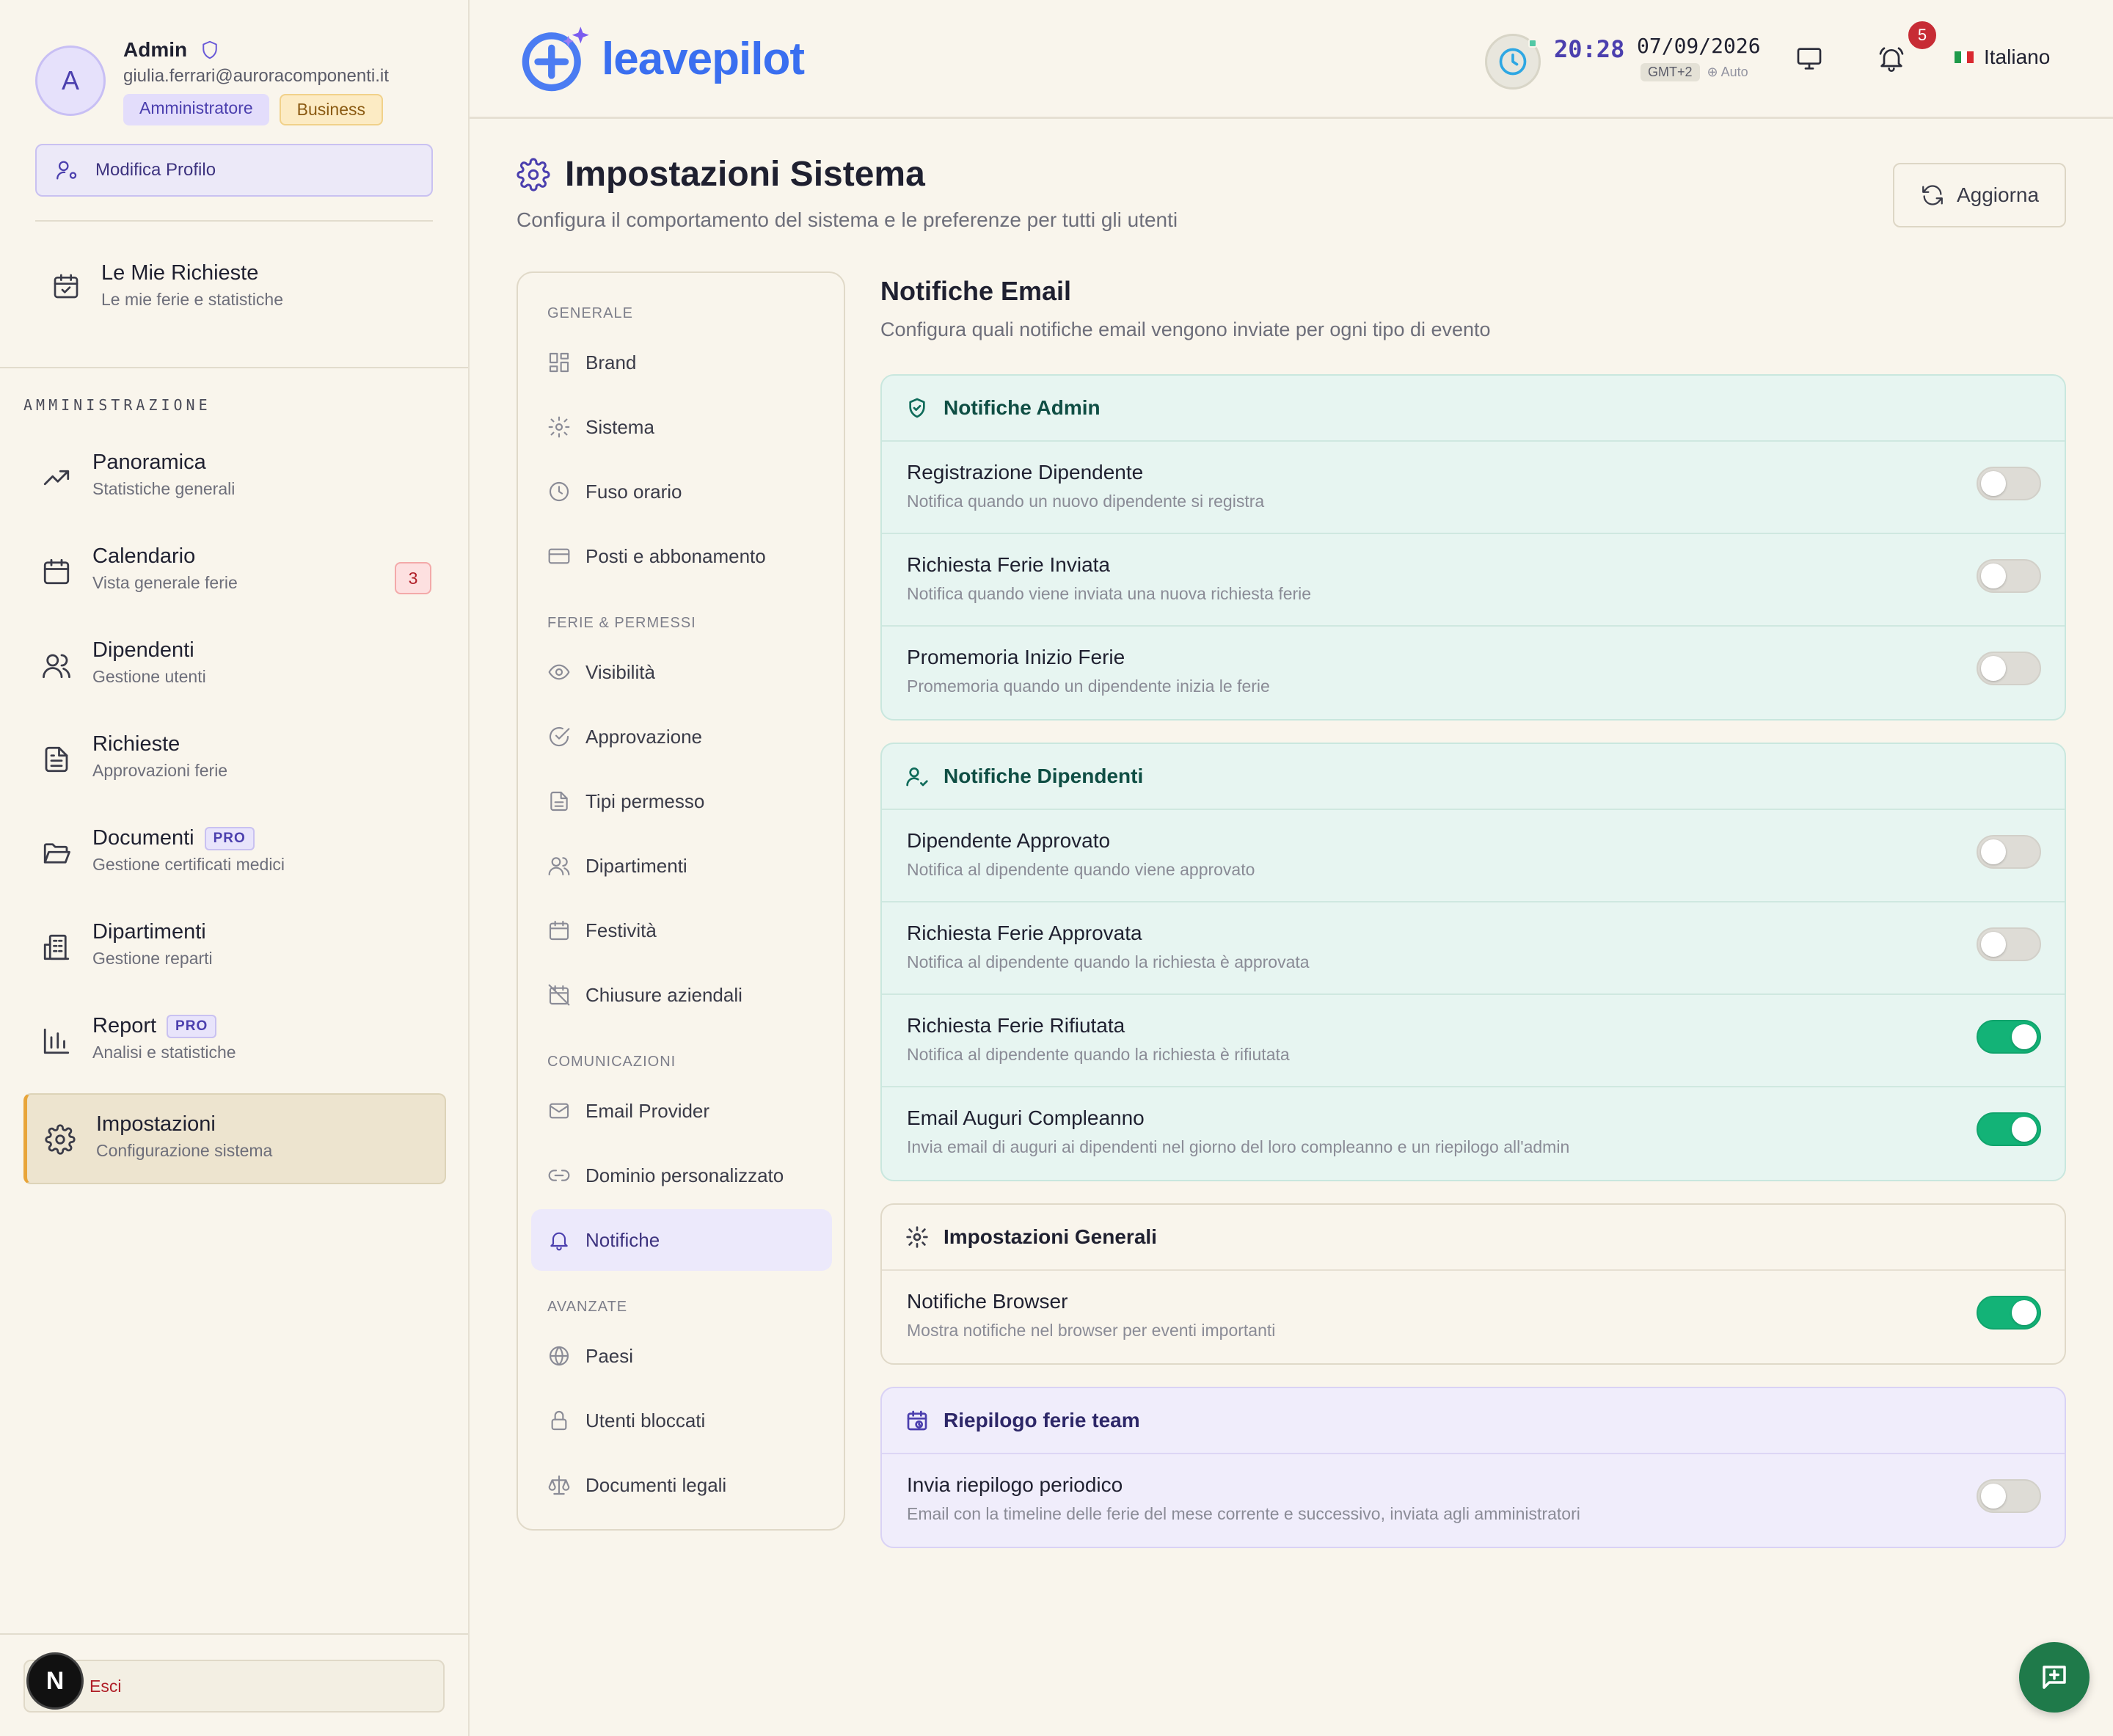 The image size is (2113, 1736). Describe the element at coordinates (647, 1110) in the screenshot. I see `settings-item-label: Email Provider` at that location.